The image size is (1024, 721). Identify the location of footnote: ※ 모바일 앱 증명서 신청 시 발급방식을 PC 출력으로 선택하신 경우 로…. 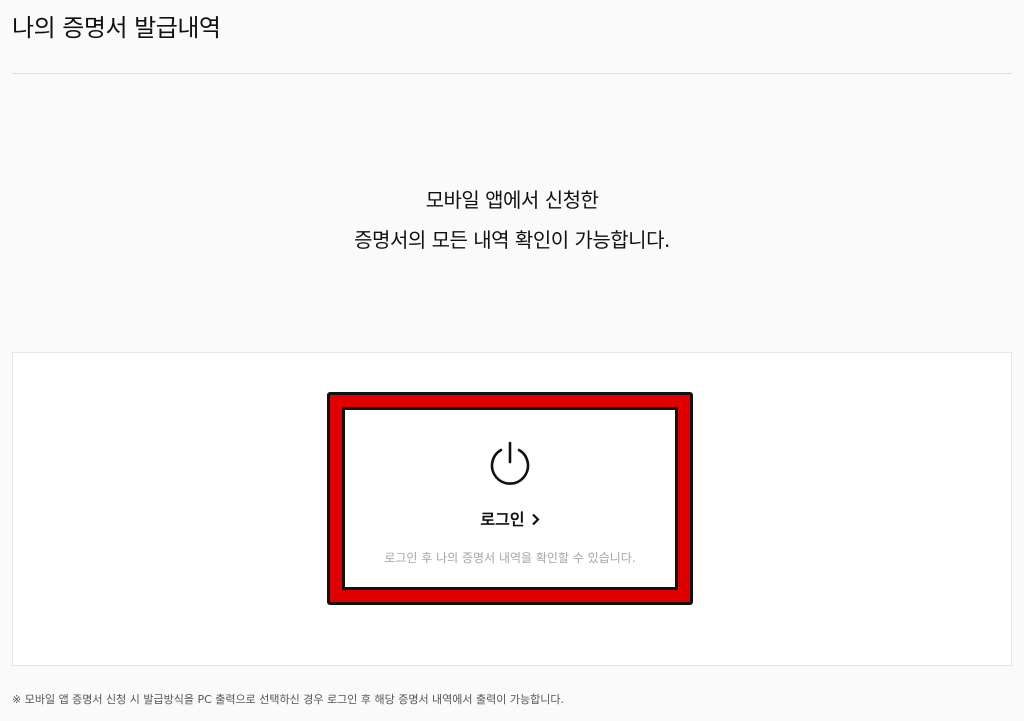
(288, 699).